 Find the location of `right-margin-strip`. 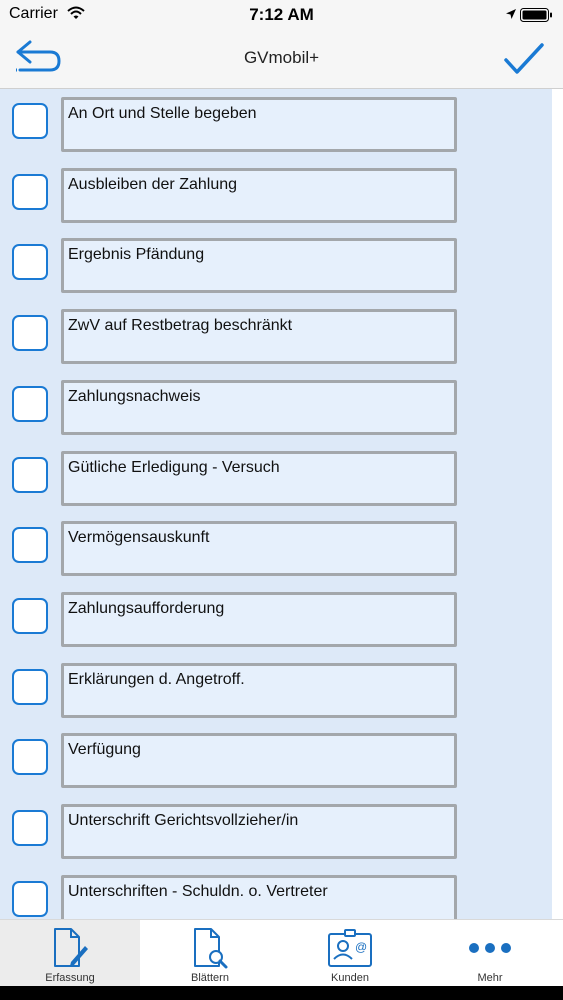

right-margin-strip is located at coordinates (557, 504).